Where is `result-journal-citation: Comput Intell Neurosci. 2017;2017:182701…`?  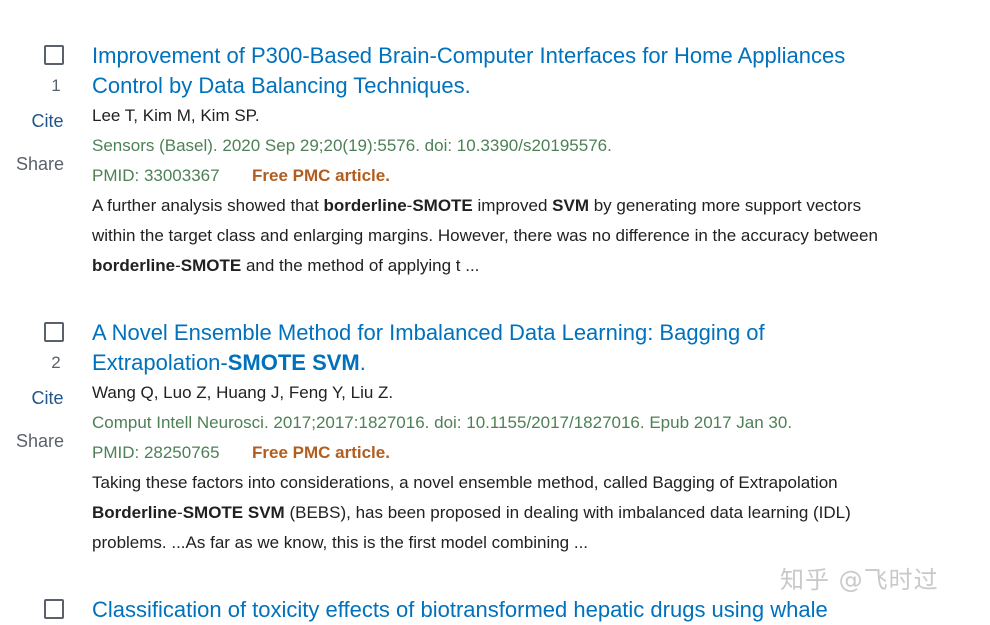
result-journal-citation: Comput Intell Neurosci. 2017;2017:182701… is located at coordinates (442, 422).